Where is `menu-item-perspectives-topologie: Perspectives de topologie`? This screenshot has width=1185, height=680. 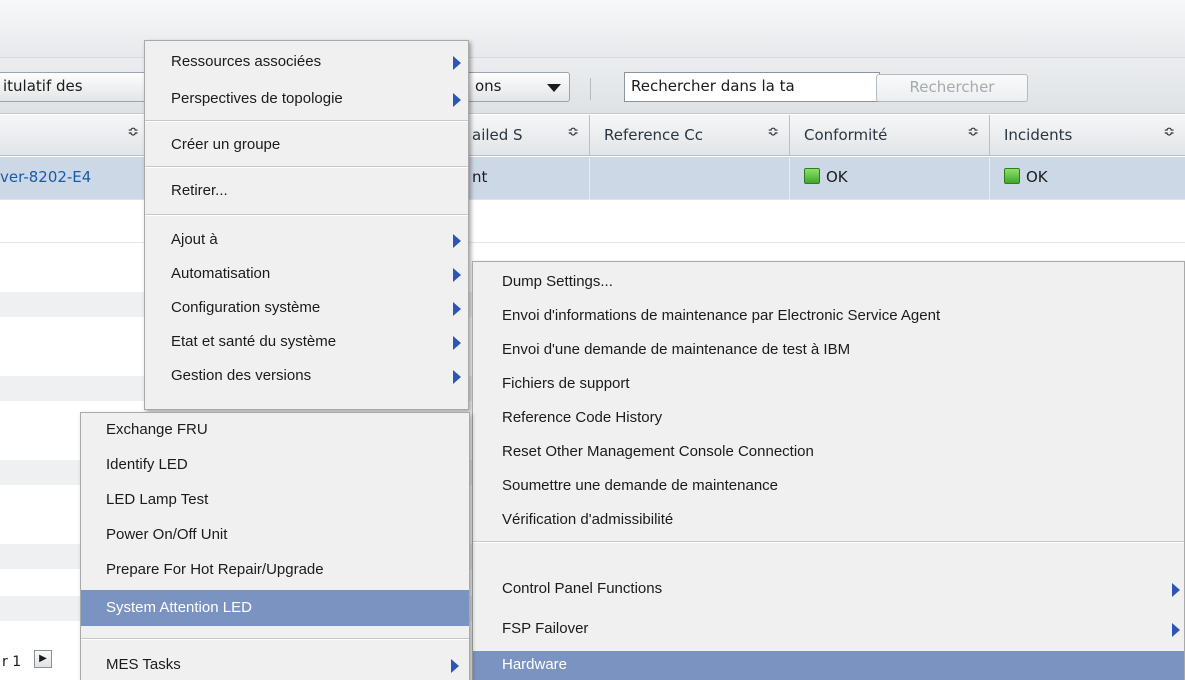
menu-item-perspectives-topologie: Perspectives de topologie is located at coordinates (306, 99).